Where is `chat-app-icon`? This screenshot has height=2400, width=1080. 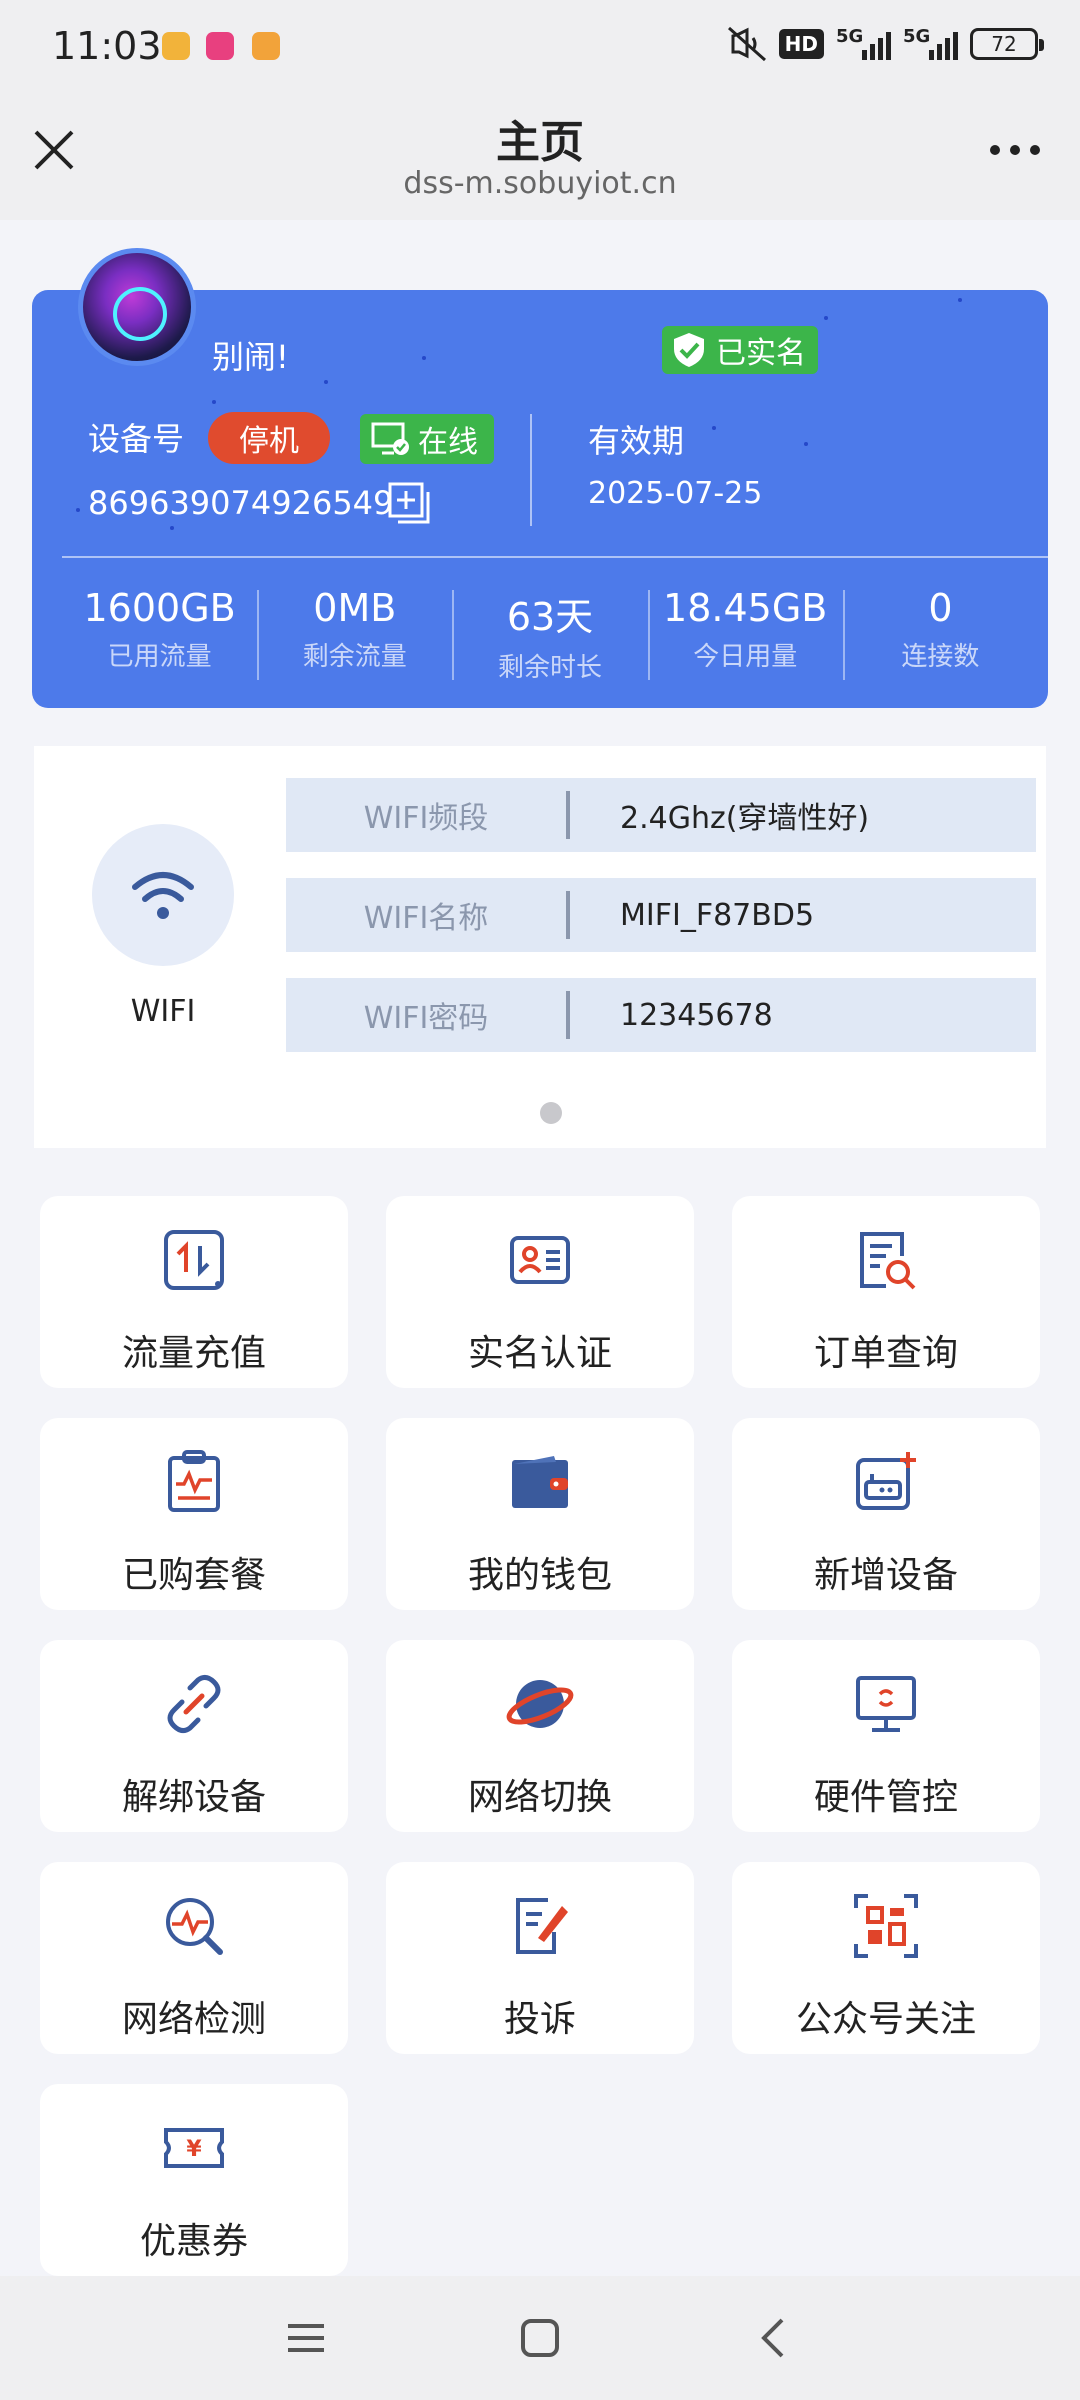
chat-app-icon is located at coordinates (176, 46).